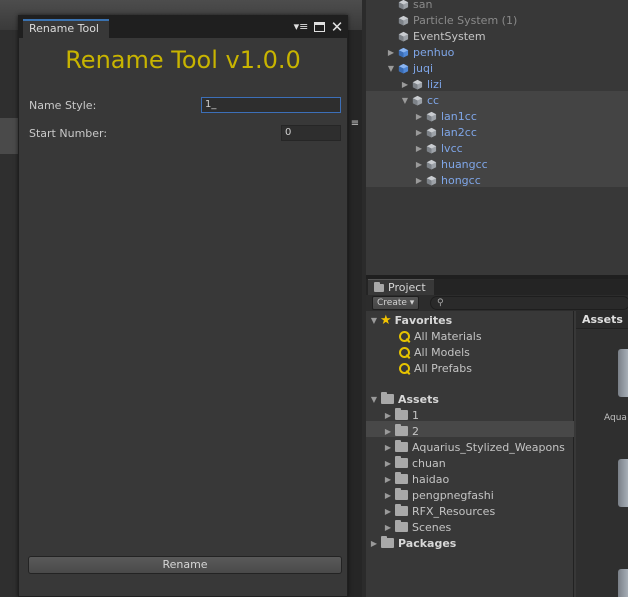 This screenshot has height=597, width=628. I want to click on scene-side-handle, so click(10, 136).